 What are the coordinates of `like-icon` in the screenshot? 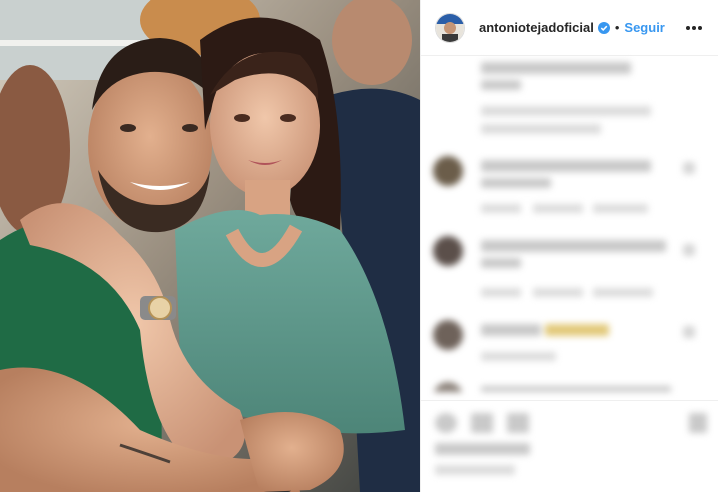 It's located at (446, 423).